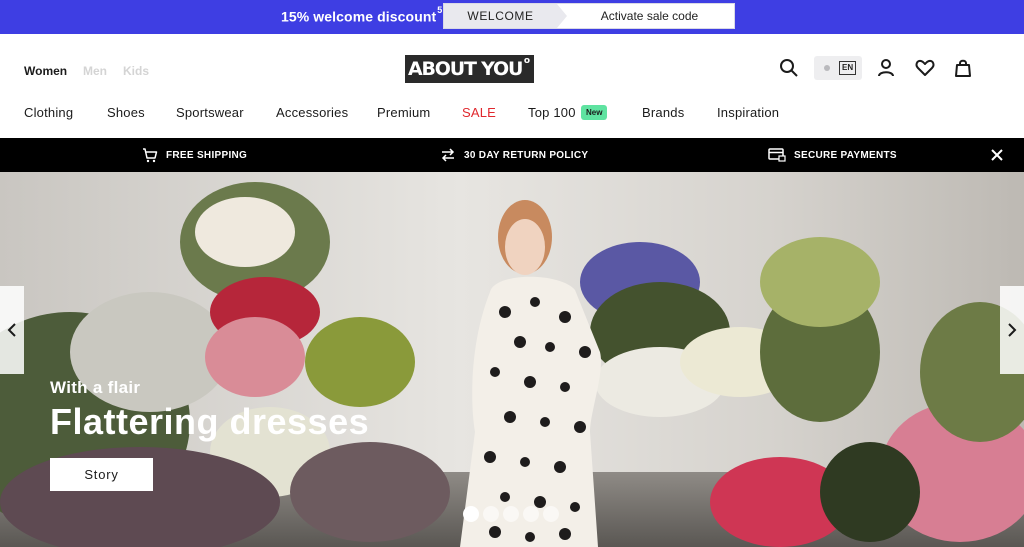 This screenshot has width=1024, height=547. I want to click on close-icon, so click(997, 155).